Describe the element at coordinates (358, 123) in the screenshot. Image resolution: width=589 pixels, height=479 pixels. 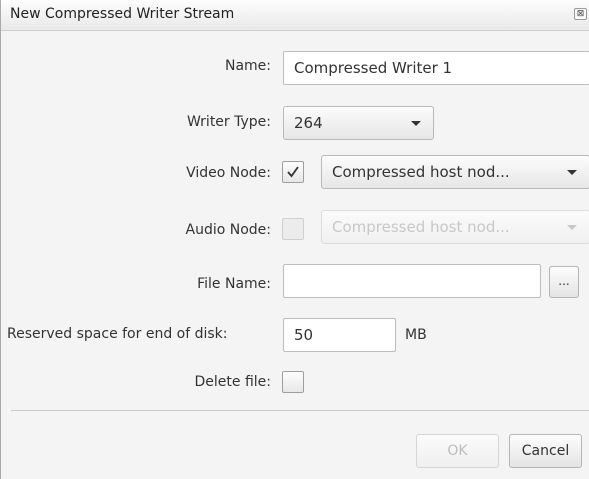
I see `writer-type-dropdown: 264` at that location.